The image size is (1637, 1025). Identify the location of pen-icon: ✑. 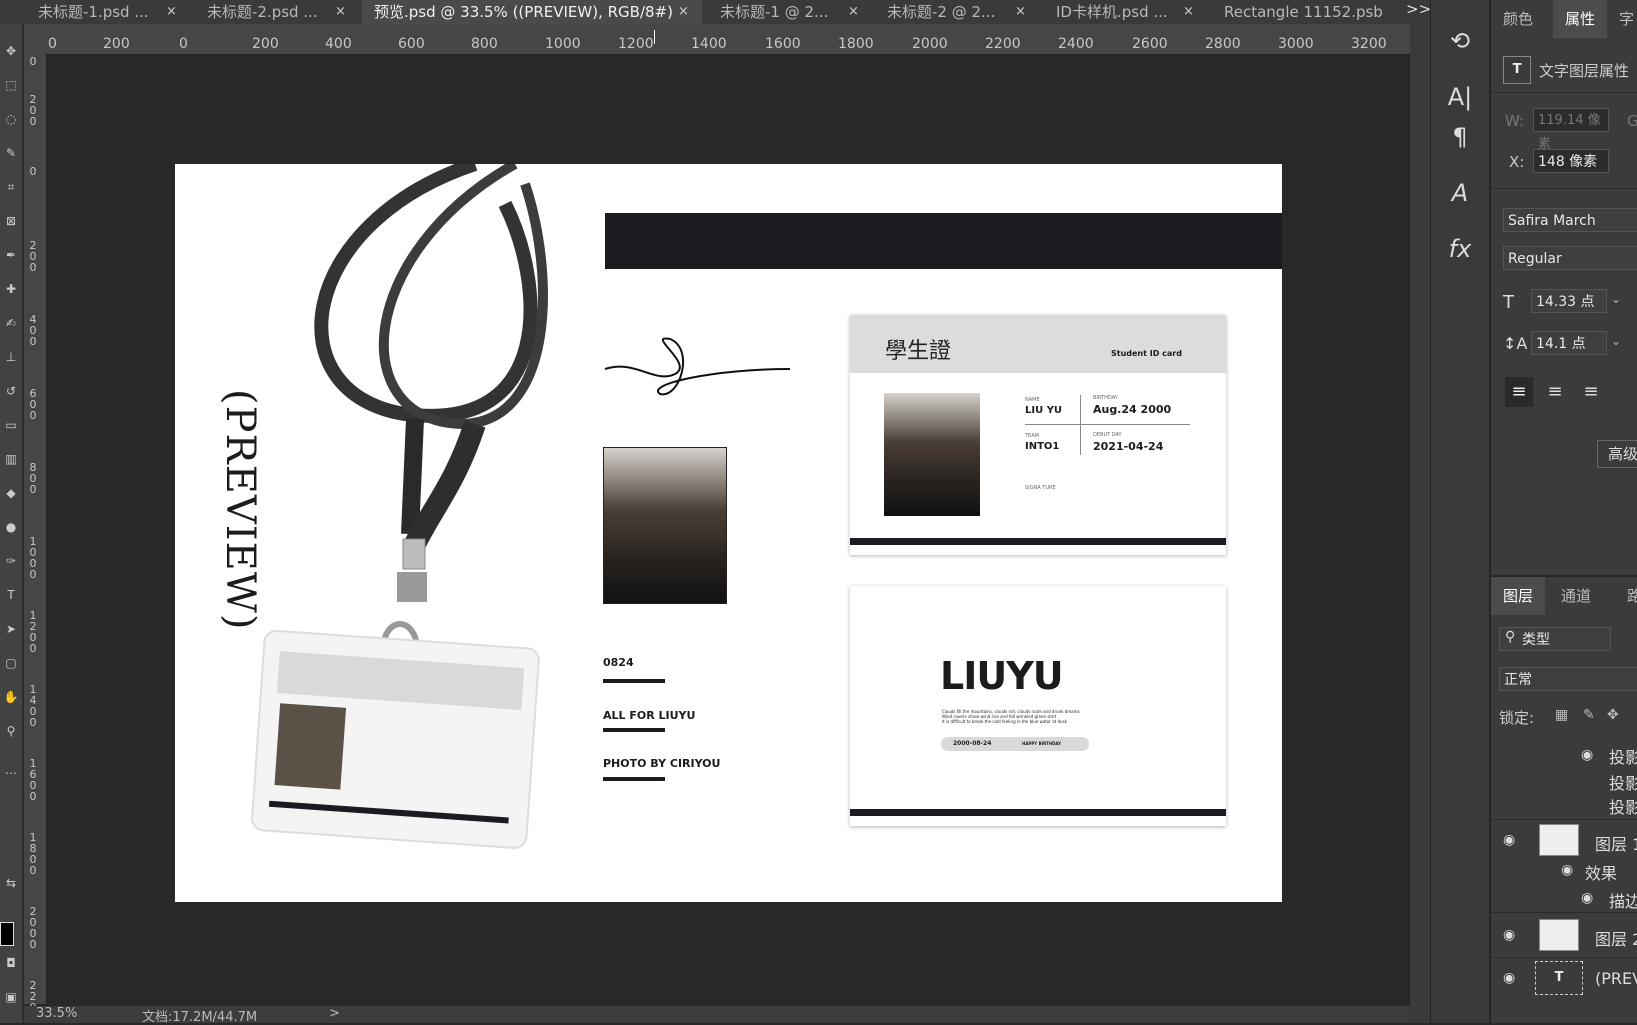
(11, 561).